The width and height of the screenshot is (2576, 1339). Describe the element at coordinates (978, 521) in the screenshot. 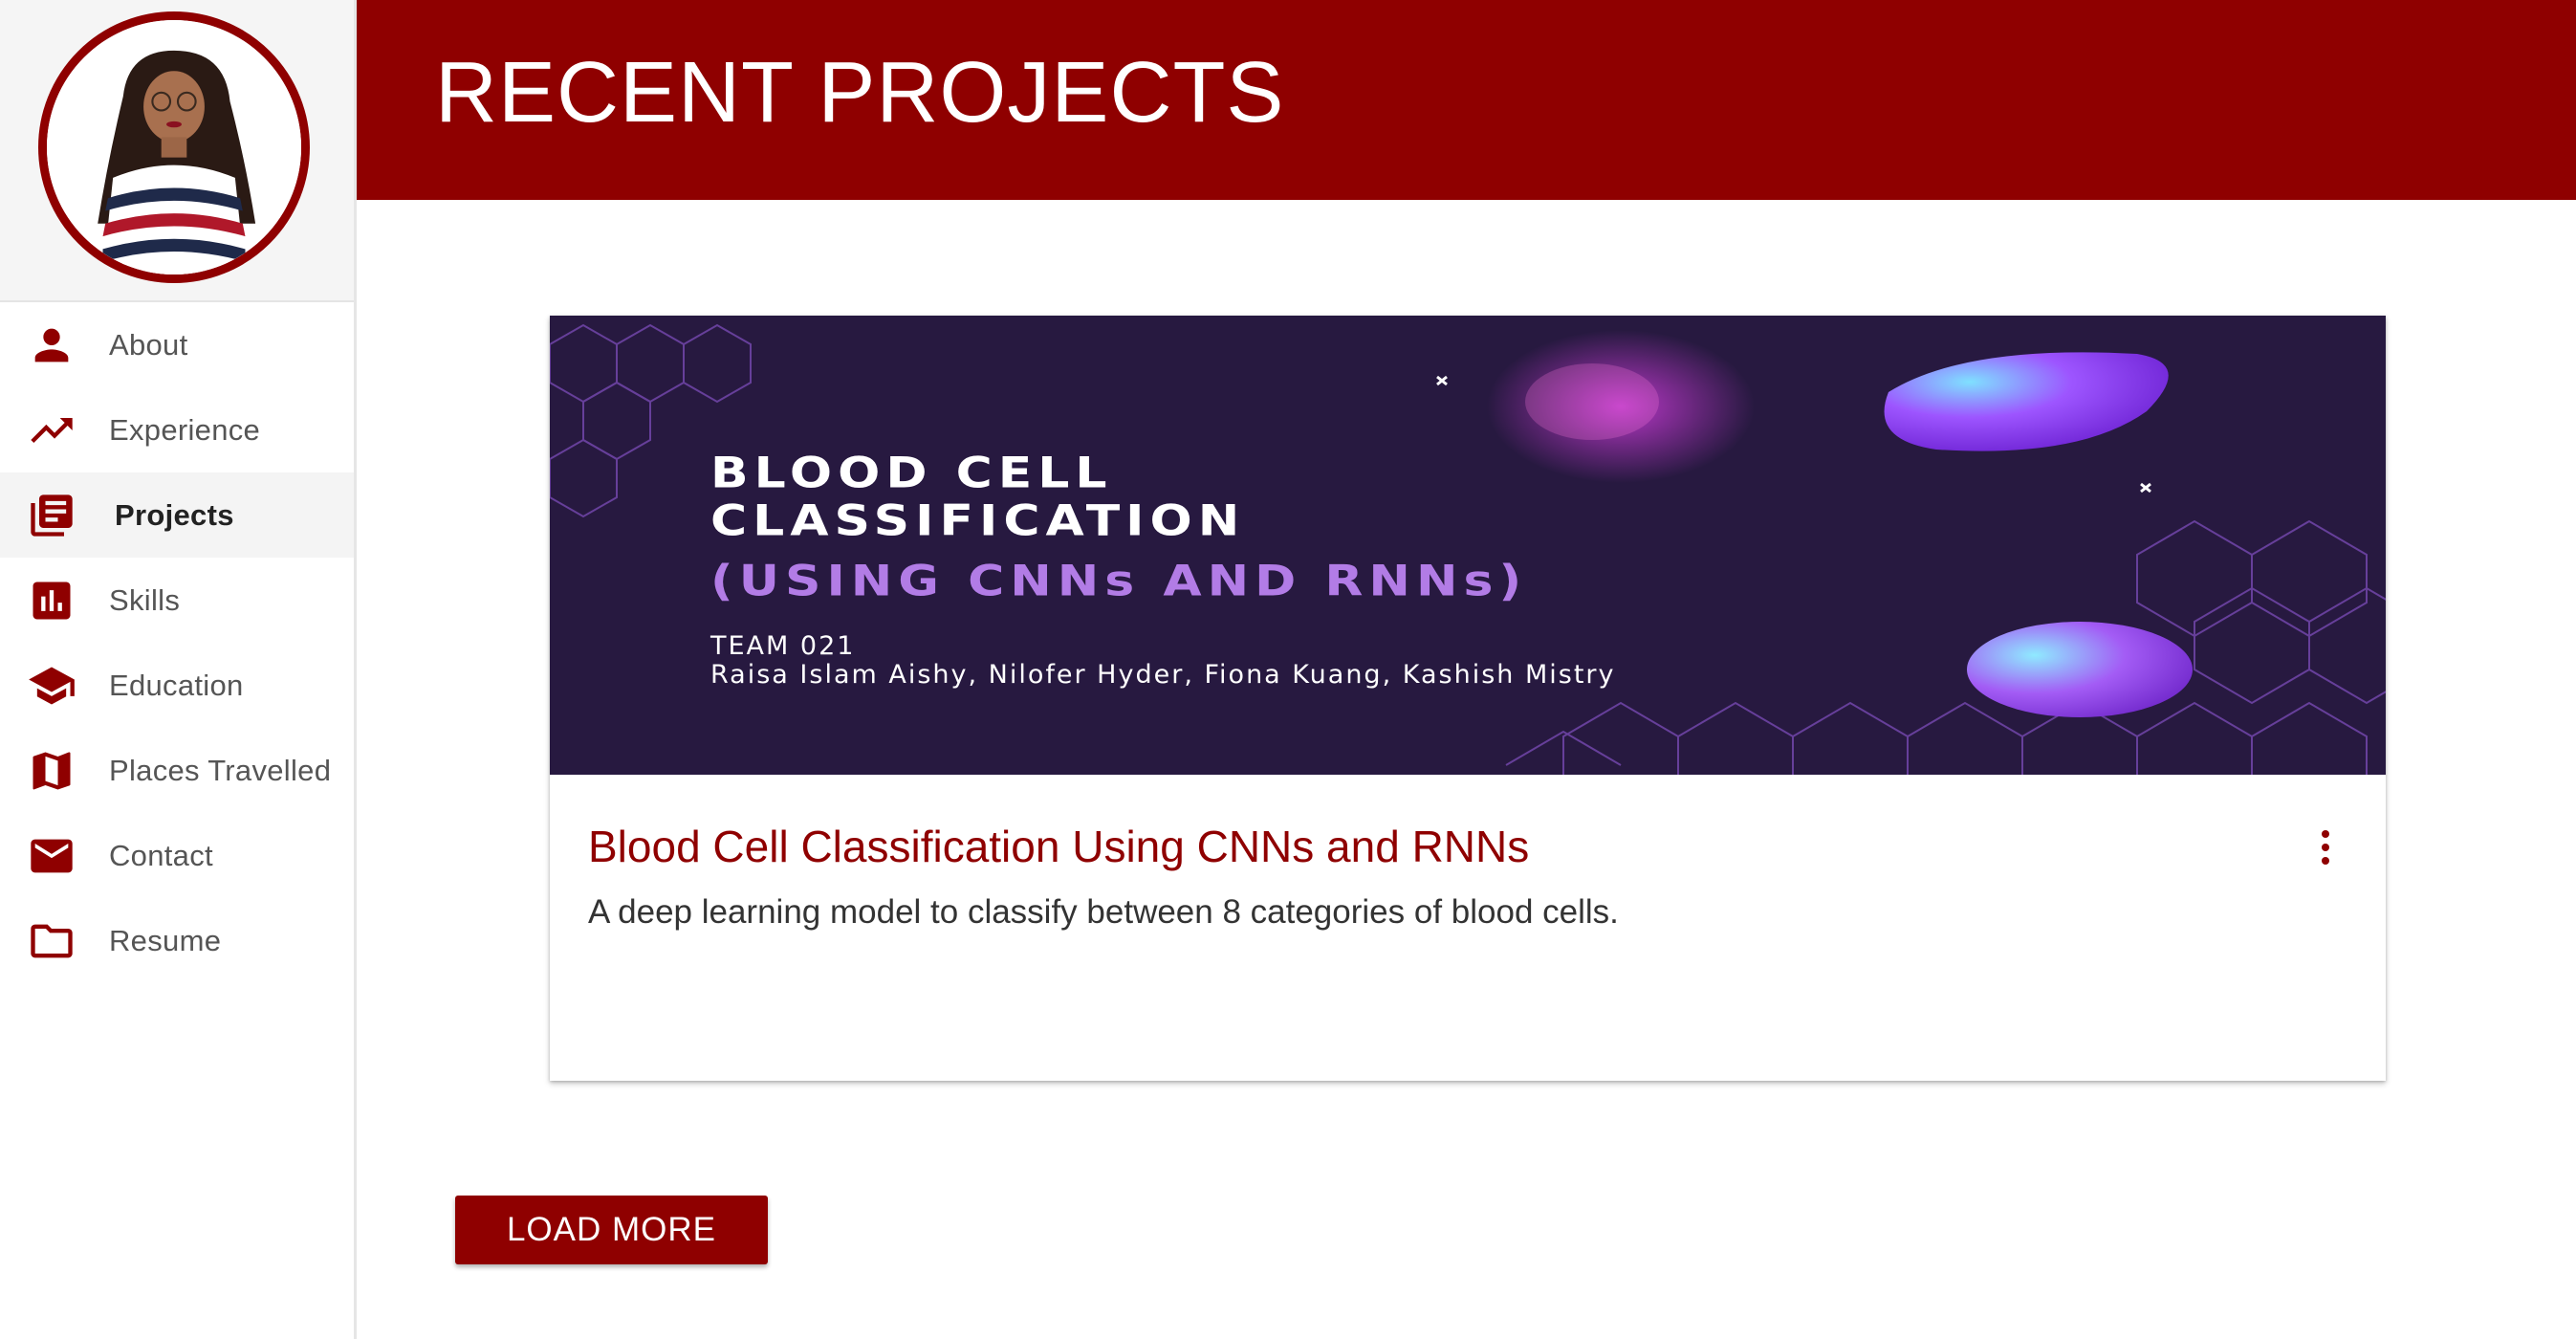

I see `banner-title-line2: CLASSIFICATION` at that location.